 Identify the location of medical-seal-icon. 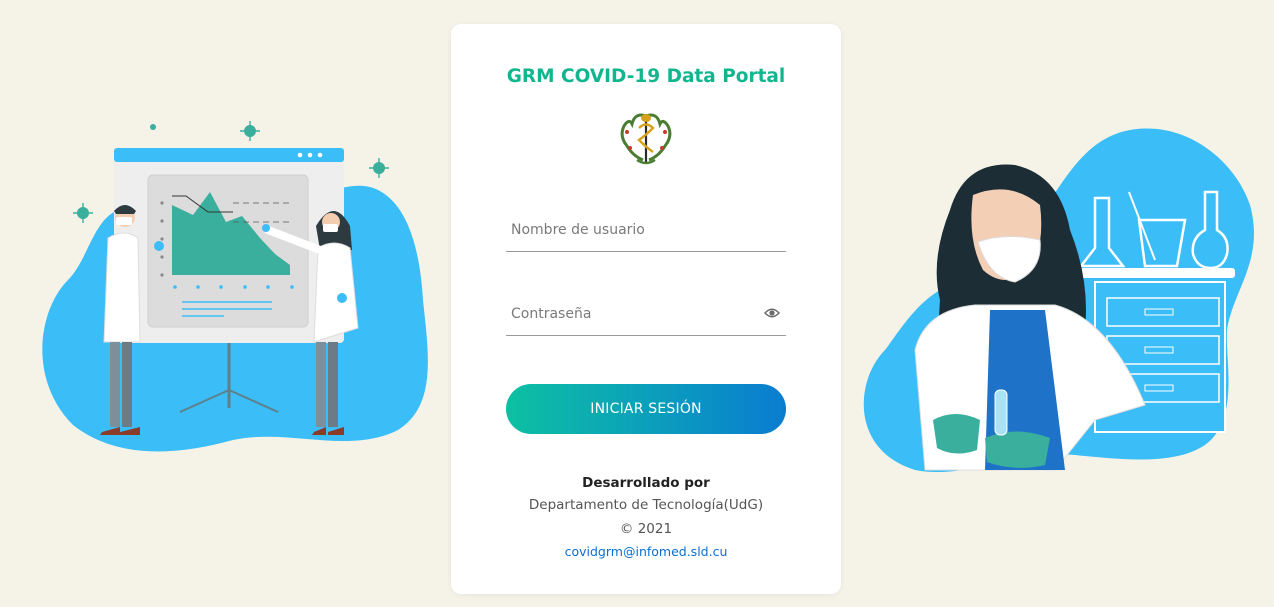
(646, 139).